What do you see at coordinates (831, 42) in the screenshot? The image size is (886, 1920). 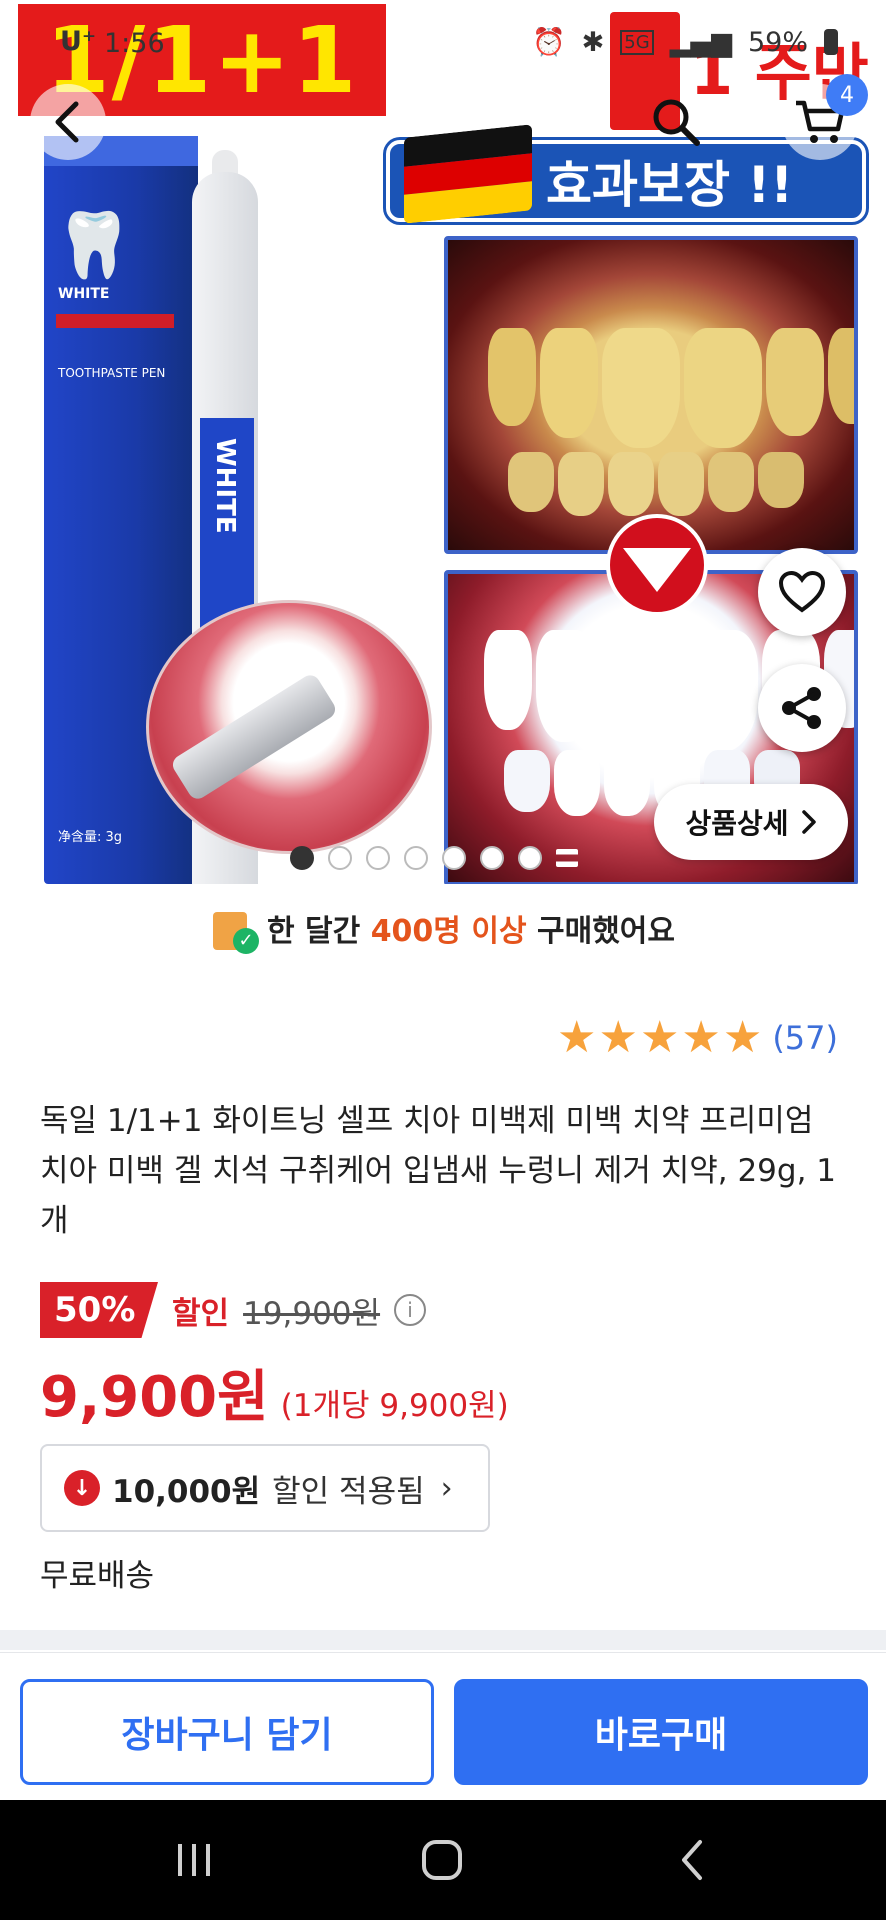 I see `battery-icon` at bounding box center [831, 42].